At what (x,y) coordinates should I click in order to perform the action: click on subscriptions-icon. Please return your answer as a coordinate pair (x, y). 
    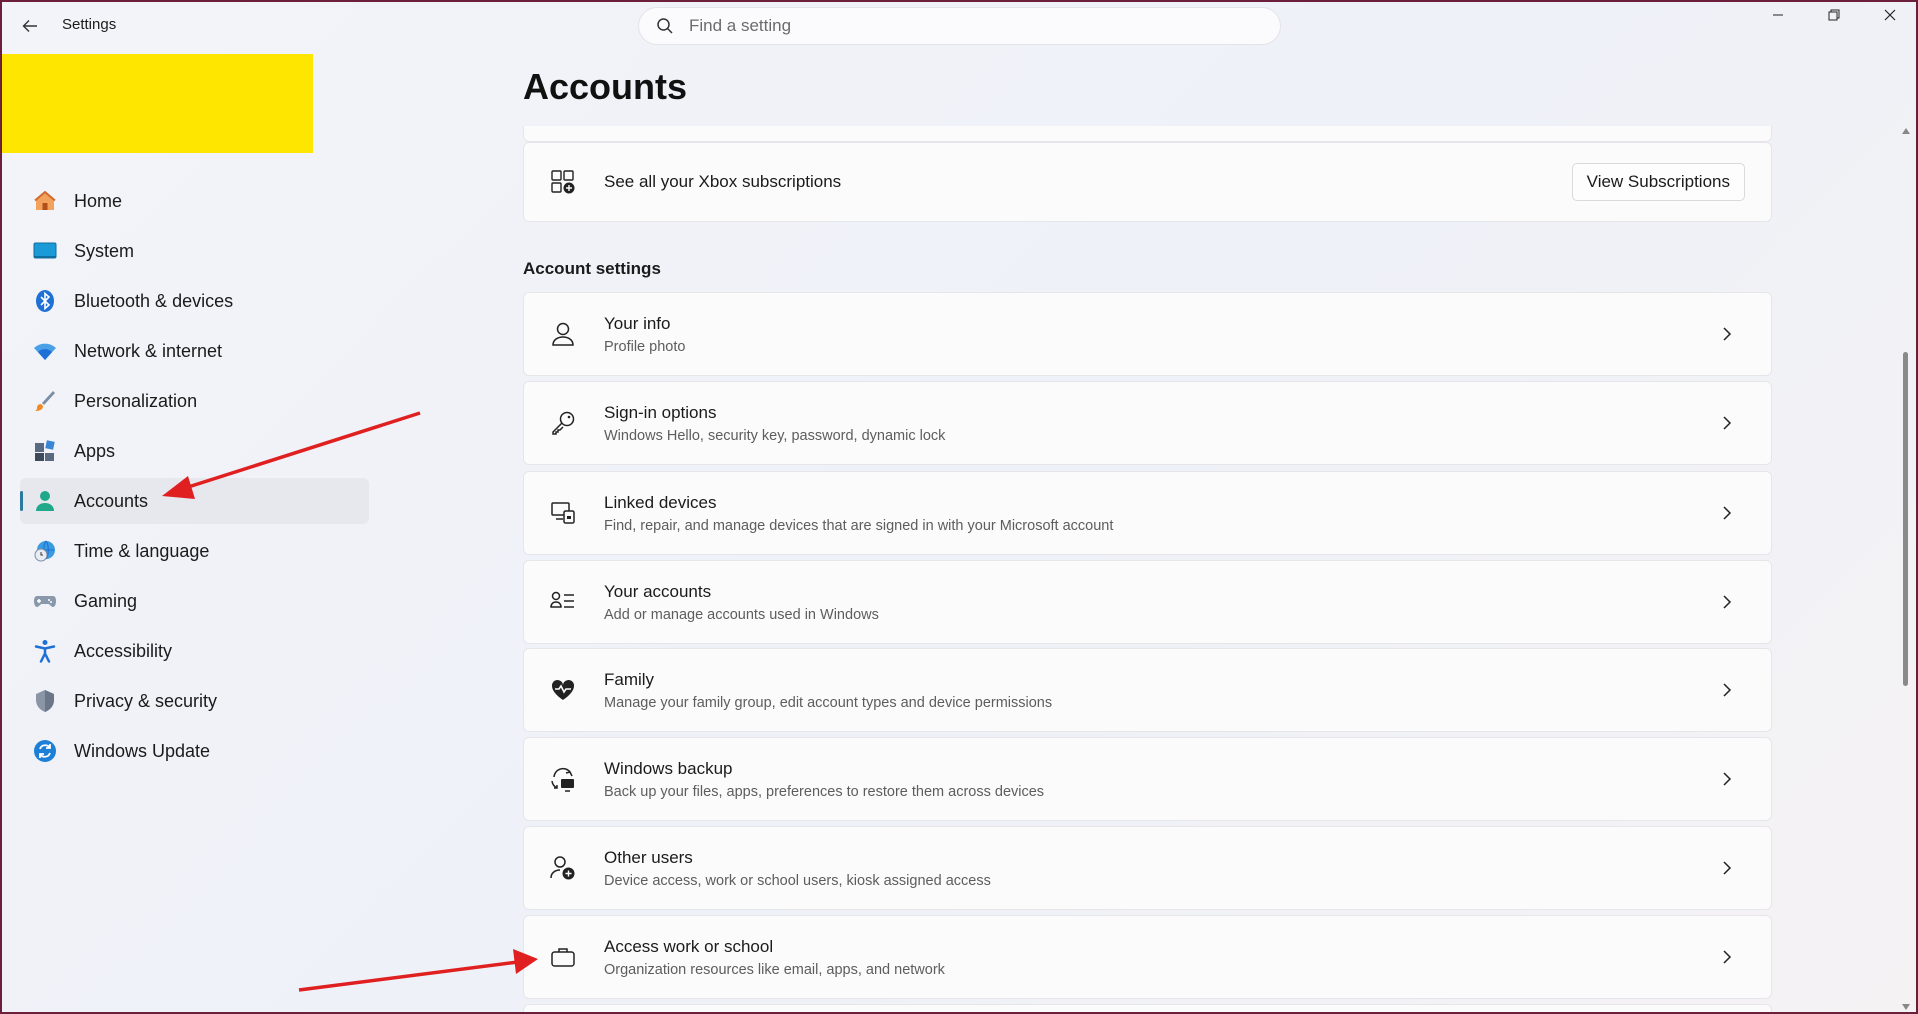
    Looking at the image, I should click on (563, 182).